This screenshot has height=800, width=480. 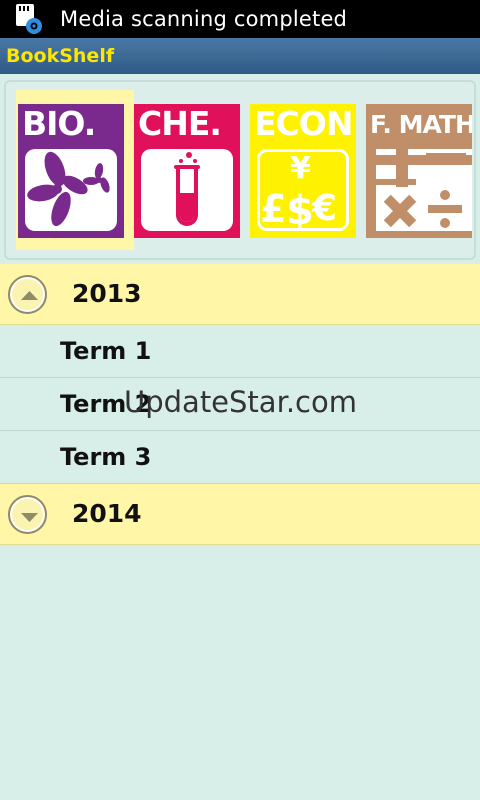 I want to click on list-item-term-2: Term 2, so click(x=240, y=404).